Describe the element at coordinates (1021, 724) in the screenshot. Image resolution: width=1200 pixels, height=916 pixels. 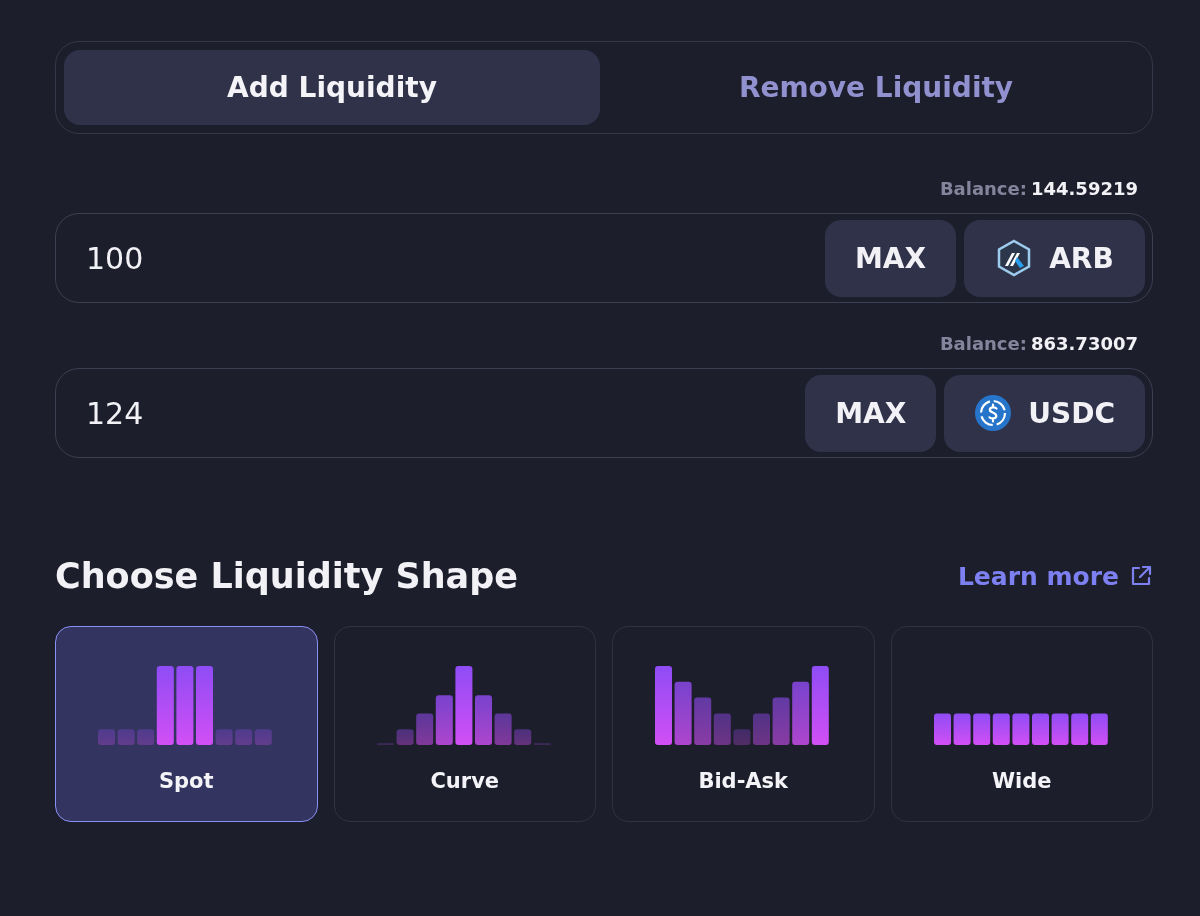
I see `shape-option-card: Wide` at that location.